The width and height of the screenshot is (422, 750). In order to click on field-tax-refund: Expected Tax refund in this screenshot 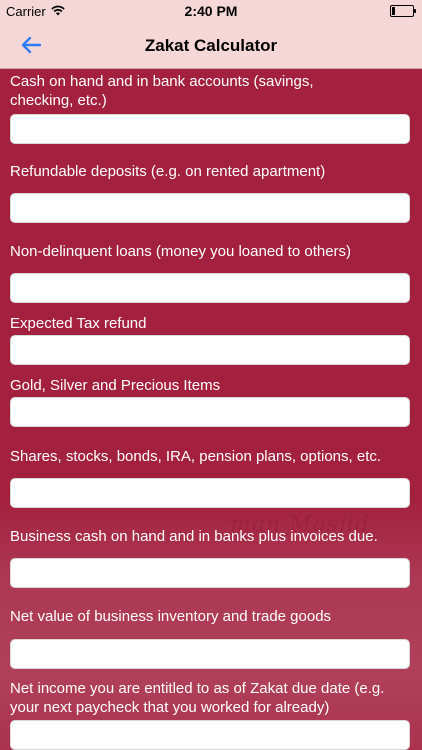, I will do `click(211, 339)`.